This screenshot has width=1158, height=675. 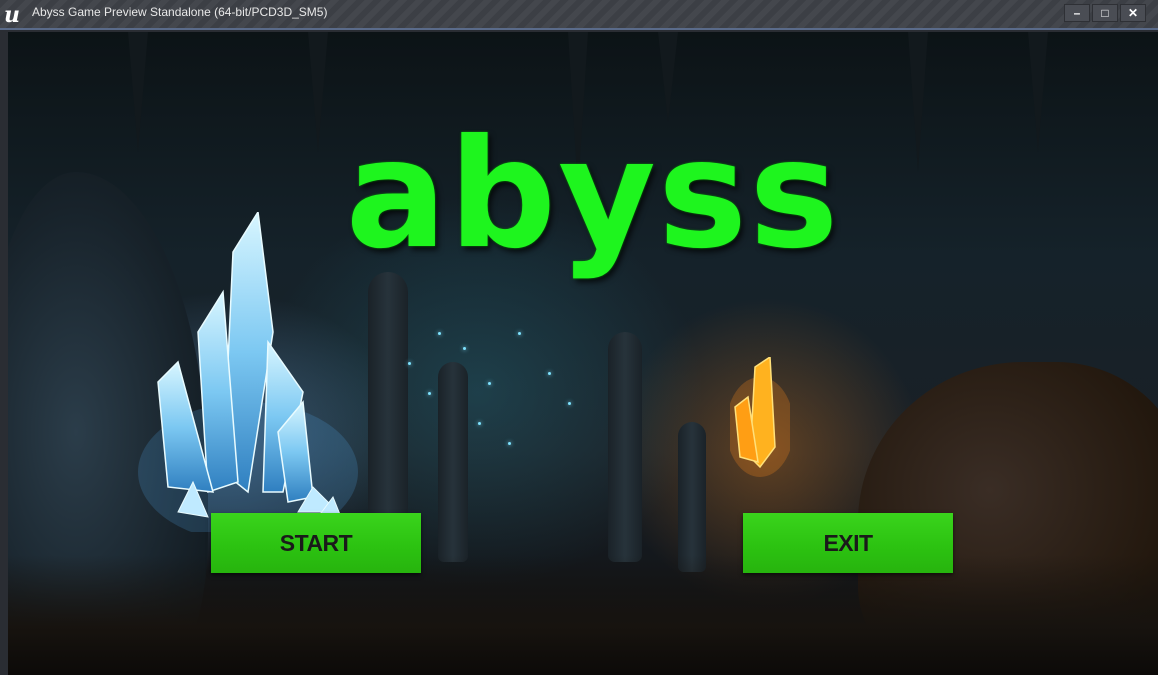 What do you see at coordinates (1133, 13) in the screenshot?
I see `close-button: ✕` at bounding box center [1133, 13].